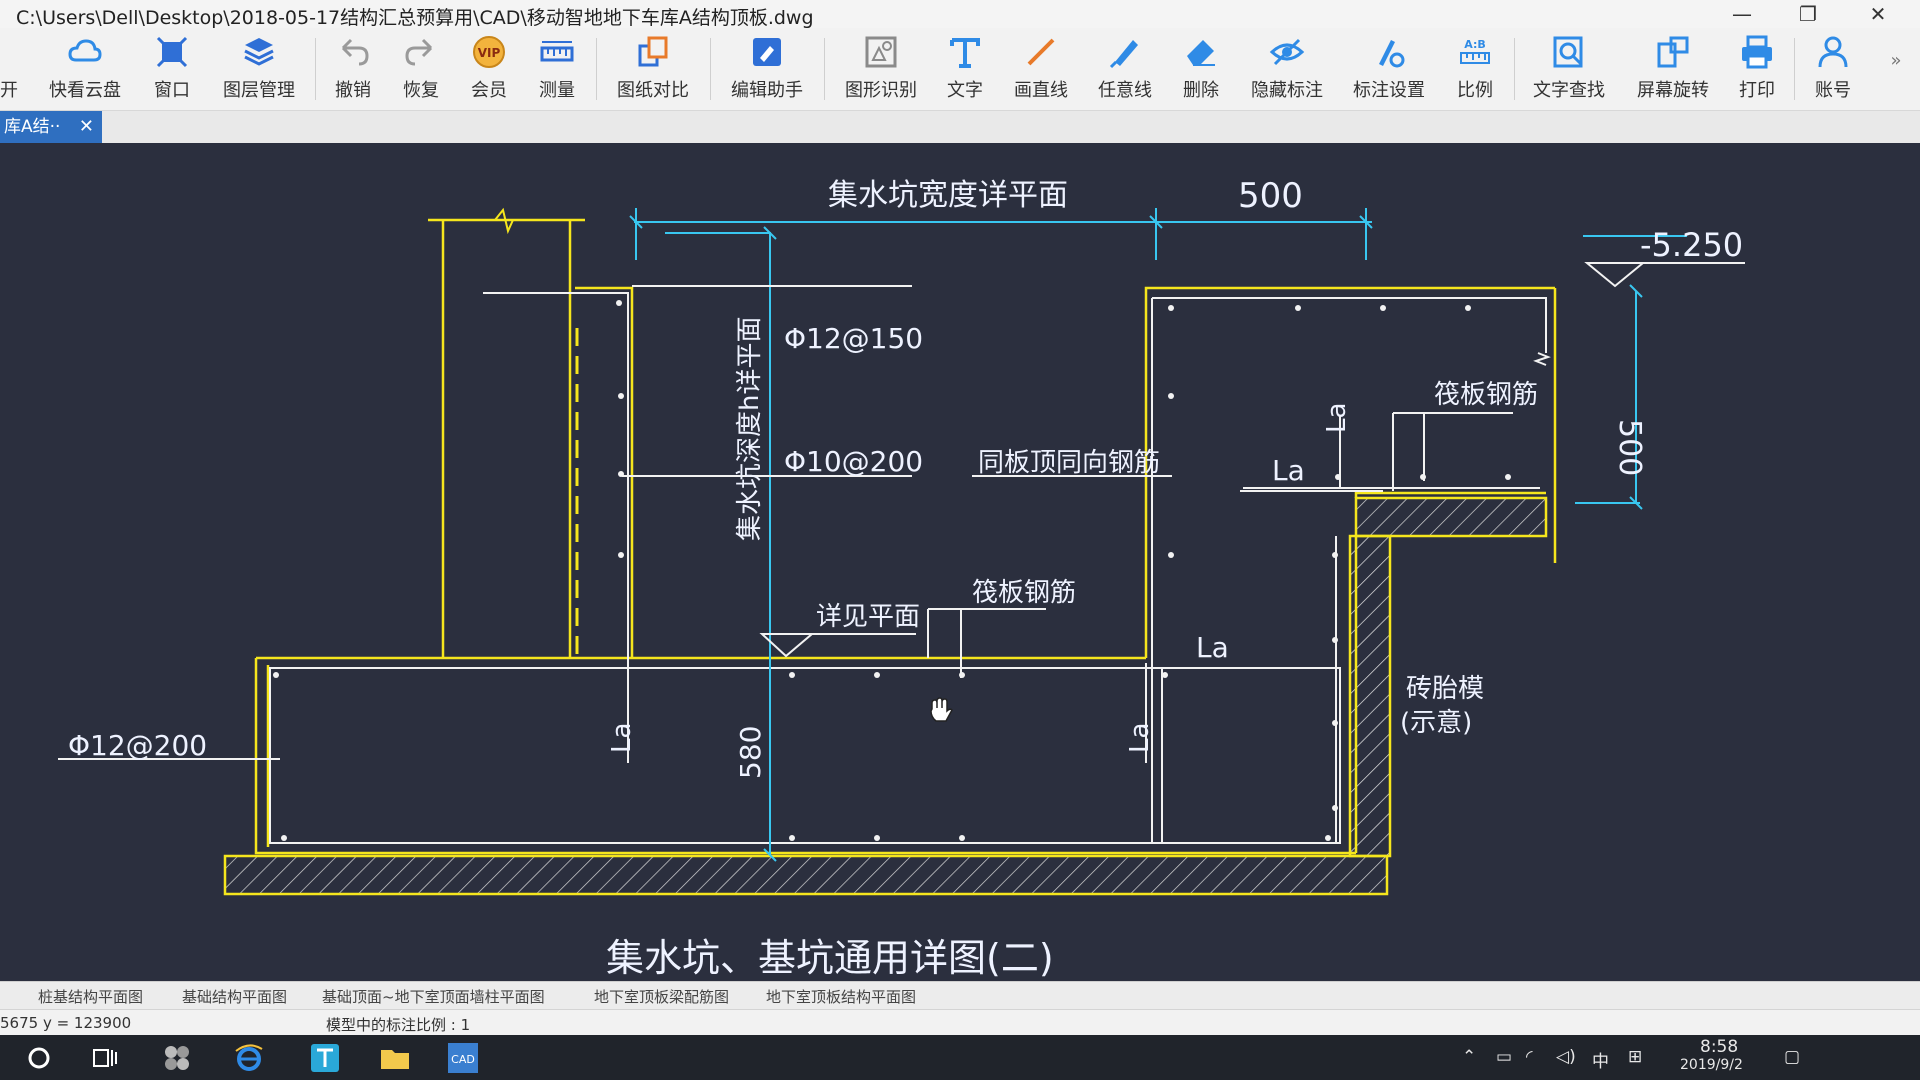 Image resolution: width=1920 pixels, height=1080 pixels. I want to click on svg-text: A:B, so click(1475, 44).